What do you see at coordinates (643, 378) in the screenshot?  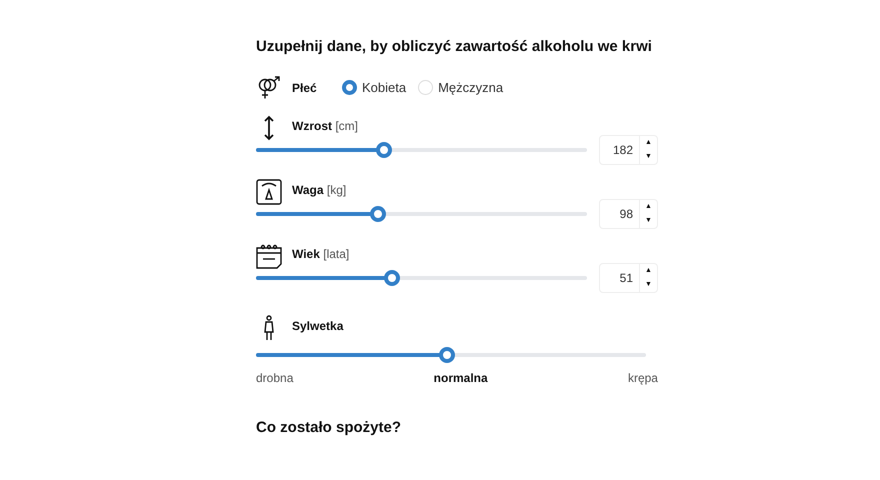 I see `scale-label: krępa` at bounding box center [643, 378].